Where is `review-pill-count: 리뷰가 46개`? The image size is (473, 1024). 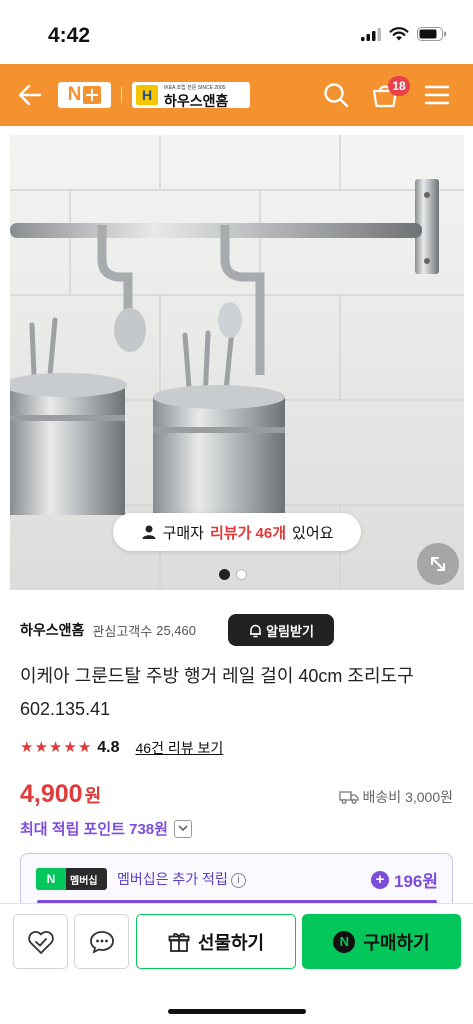
review-pill-count: 리뷰가 46개 is located at coordinates (248, 533).